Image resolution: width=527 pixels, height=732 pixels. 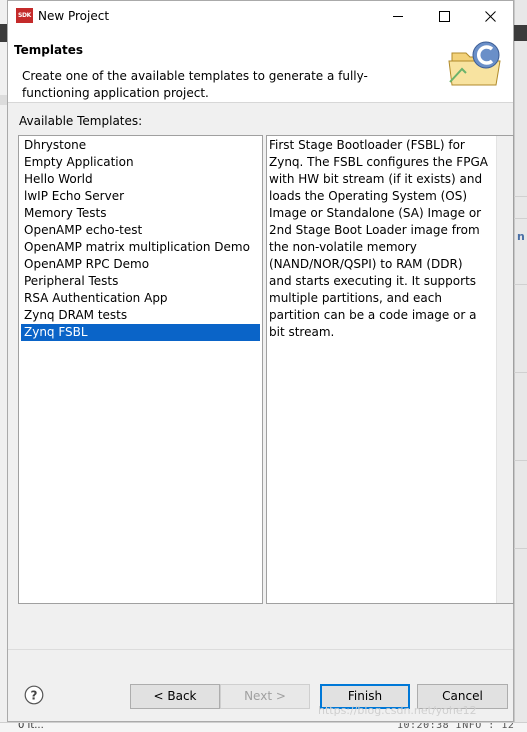 I want to click on template-item-zynq-dram-tests: Zynq DRAM tests, so click(x=140, y=315).